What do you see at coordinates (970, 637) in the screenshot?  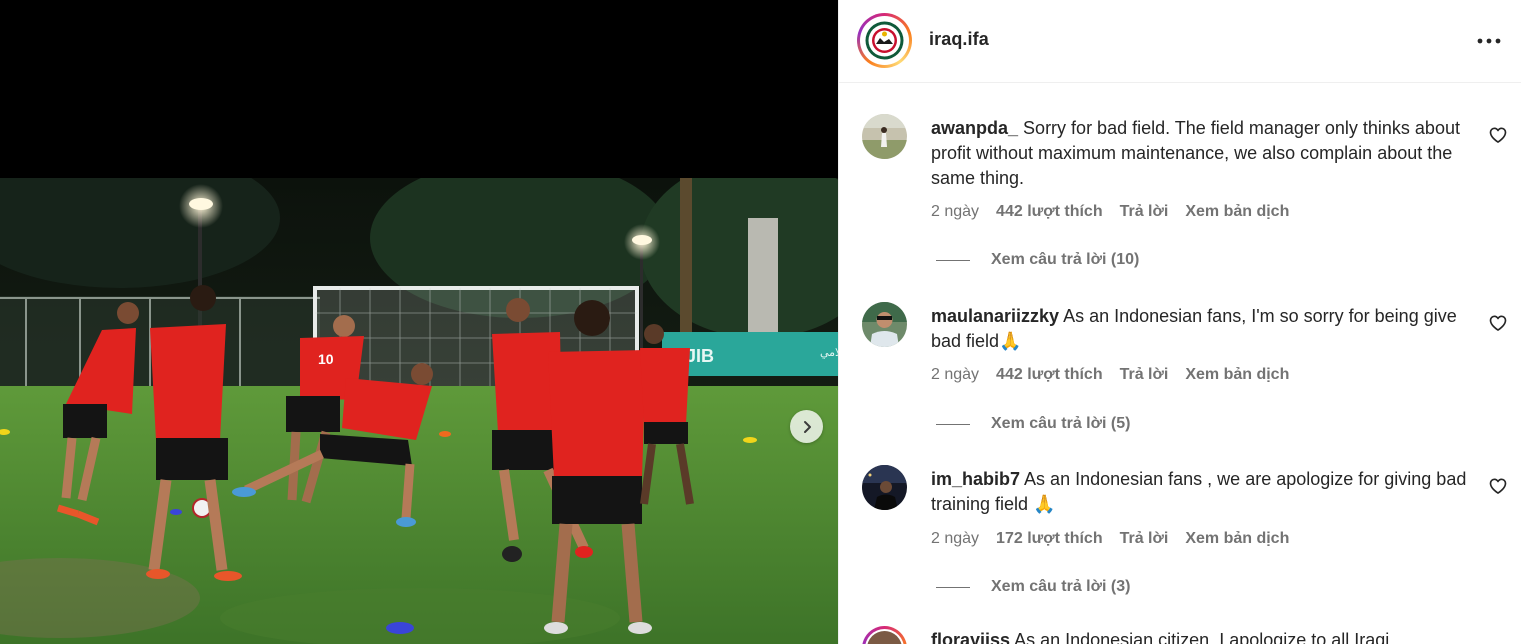 I see `comment-username: florayjiss` at bounding box center [970, 637].